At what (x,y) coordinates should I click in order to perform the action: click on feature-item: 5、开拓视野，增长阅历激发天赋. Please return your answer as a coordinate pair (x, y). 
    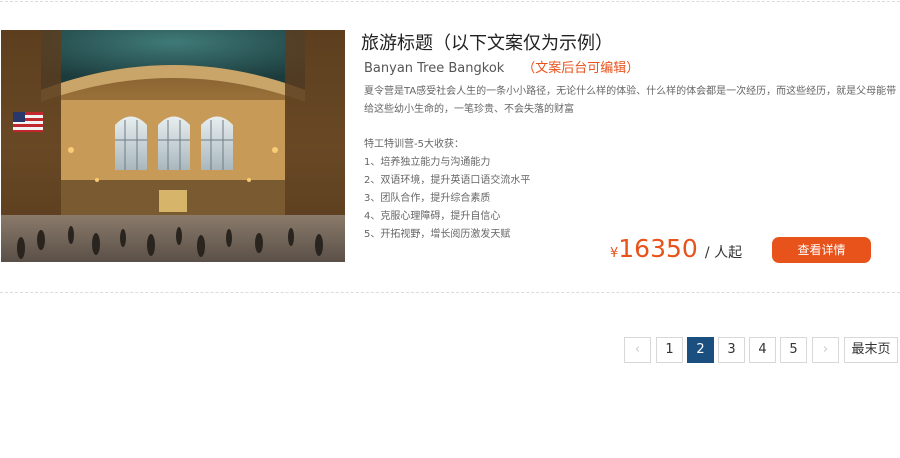
    Looking at the image, I should click on (437, 234).